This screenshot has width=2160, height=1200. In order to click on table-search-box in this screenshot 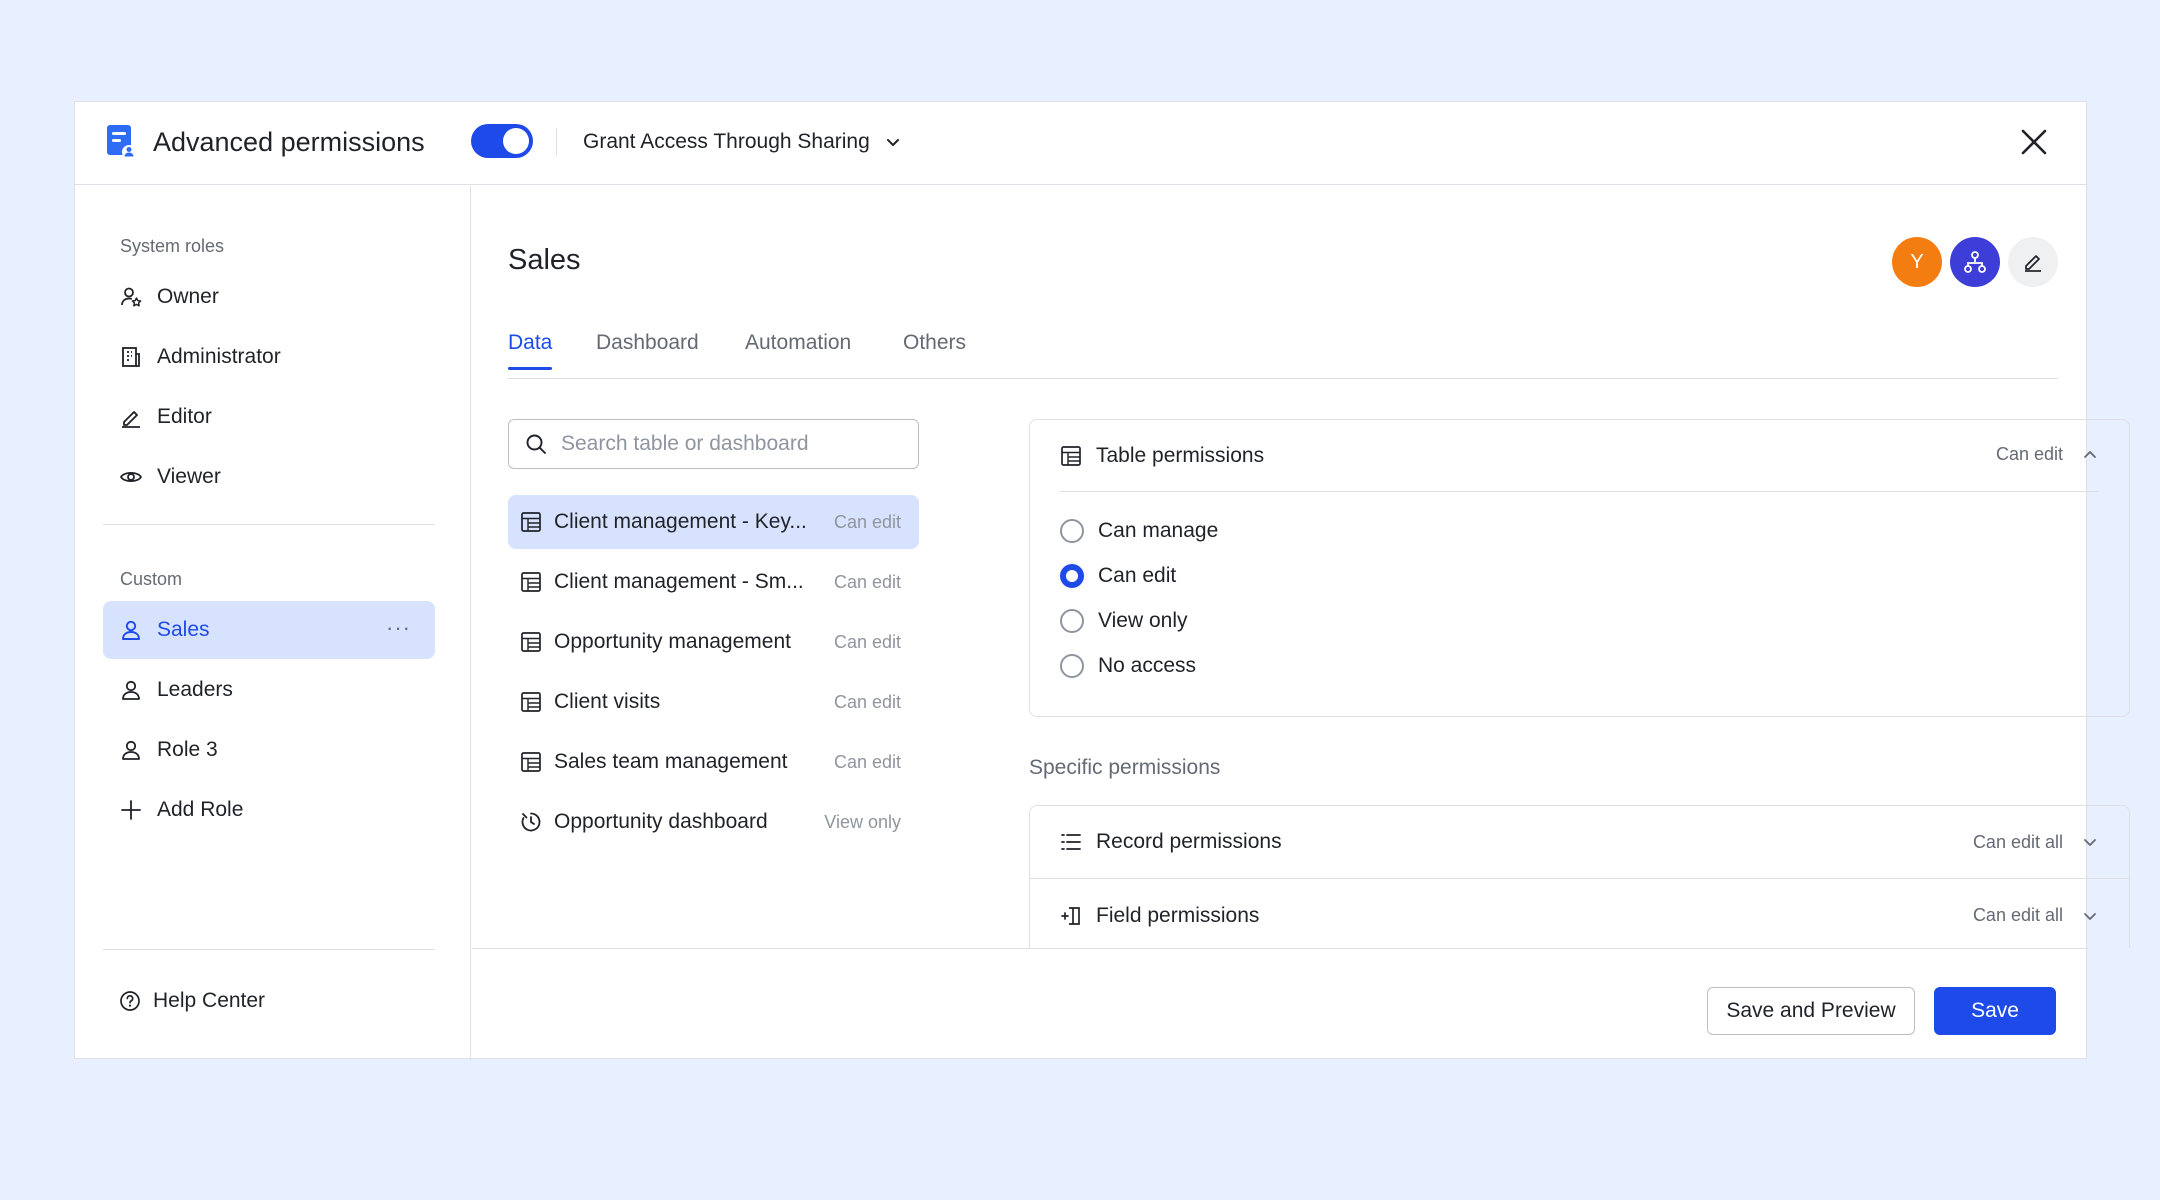, I will do `click(713, 444)`.